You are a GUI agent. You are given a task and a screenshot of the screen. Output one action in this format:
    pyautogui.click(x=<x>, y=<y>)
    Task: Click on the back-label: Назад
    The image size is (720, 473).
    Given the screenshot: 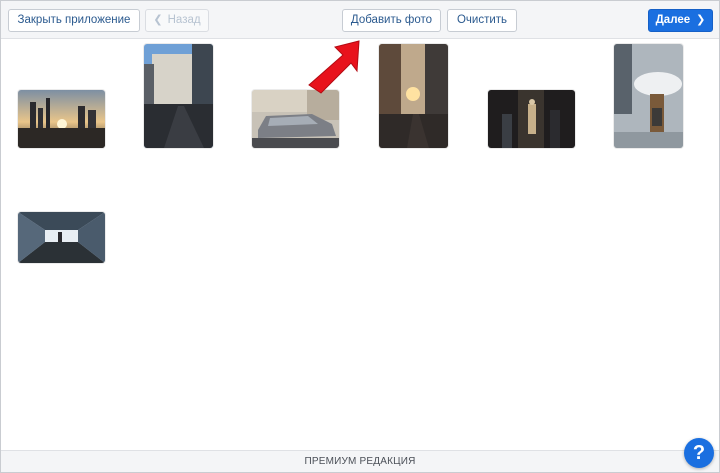 What is the action you would take?
    pyautogui.click(x=184, y=20)
    